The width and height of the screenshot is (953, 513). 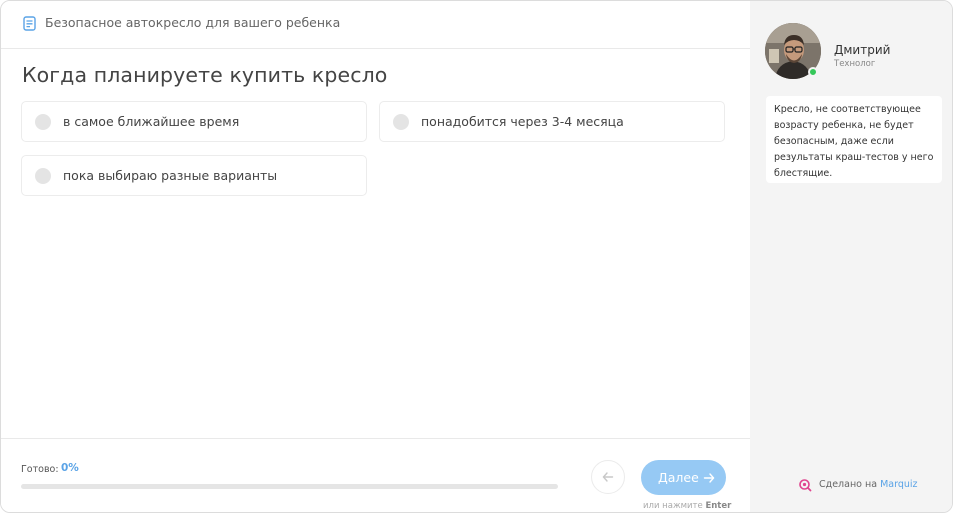 What do you see at coordinates (29, 23) in the screenshot?
I see `form-list-icon` at bounding box center [29, 23].